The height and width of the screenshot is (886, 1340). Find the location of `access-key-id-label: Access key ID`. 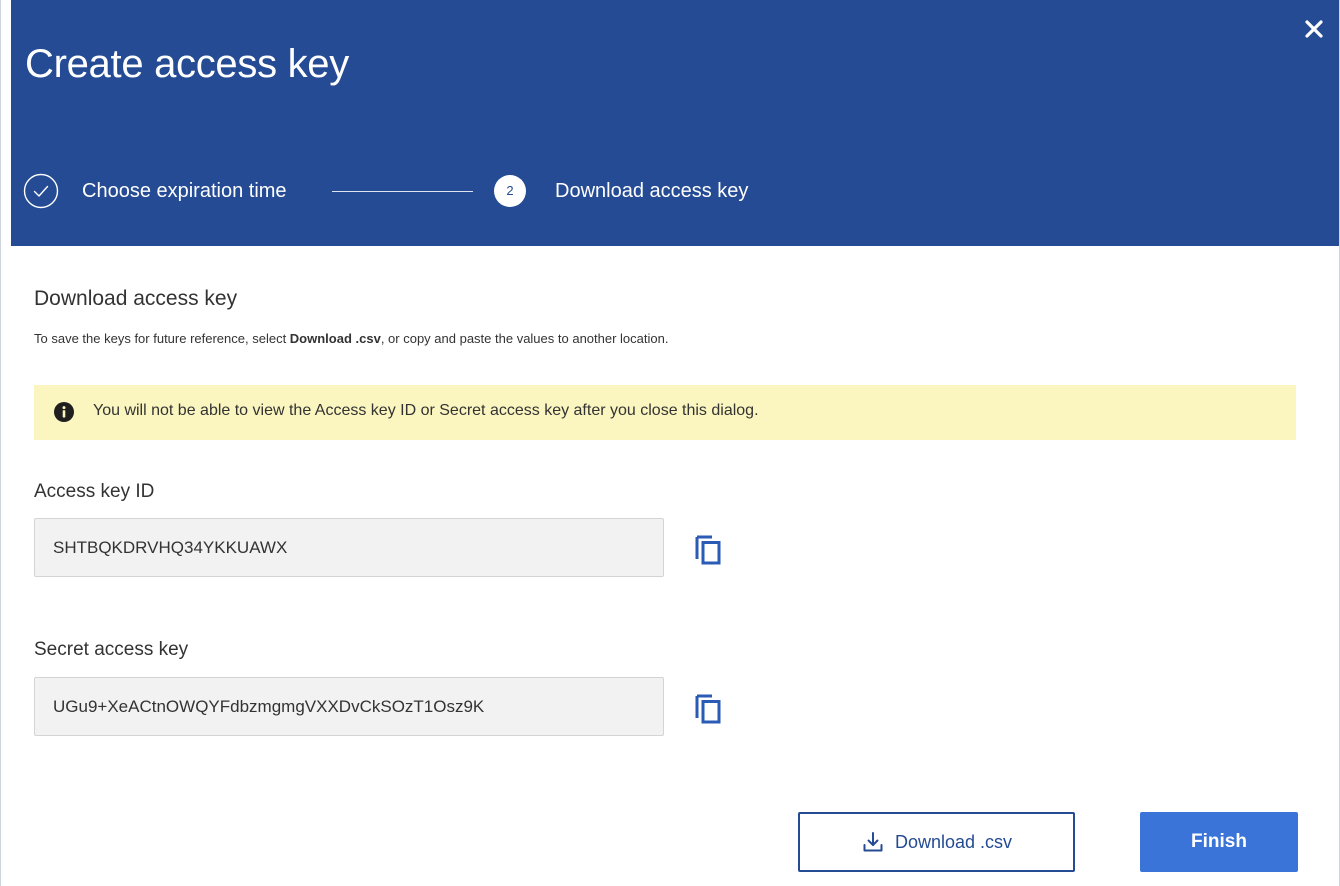

access-key-id-label: Access key ID is located at coordinates (94, 491).